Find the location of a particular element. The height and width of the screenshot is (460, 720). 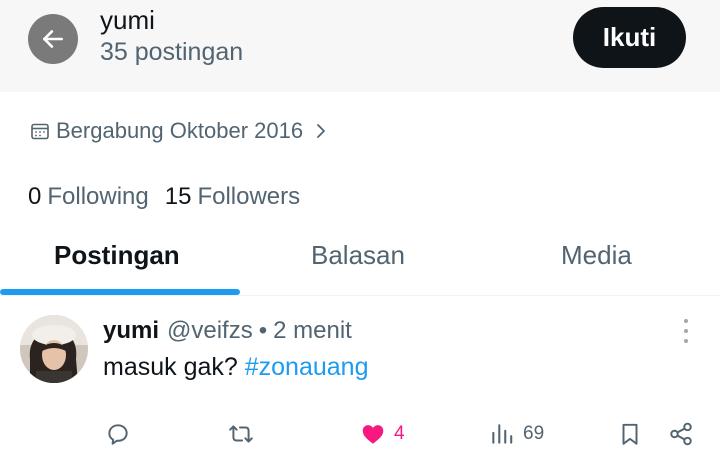

arrow-left-icon is located at coordinates (53, 39).